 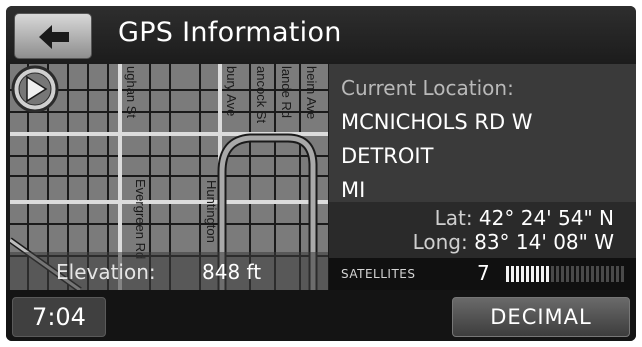 I want to click on longitude-row: Long: 83° 14' 08" W, so click(x=513, y=242).